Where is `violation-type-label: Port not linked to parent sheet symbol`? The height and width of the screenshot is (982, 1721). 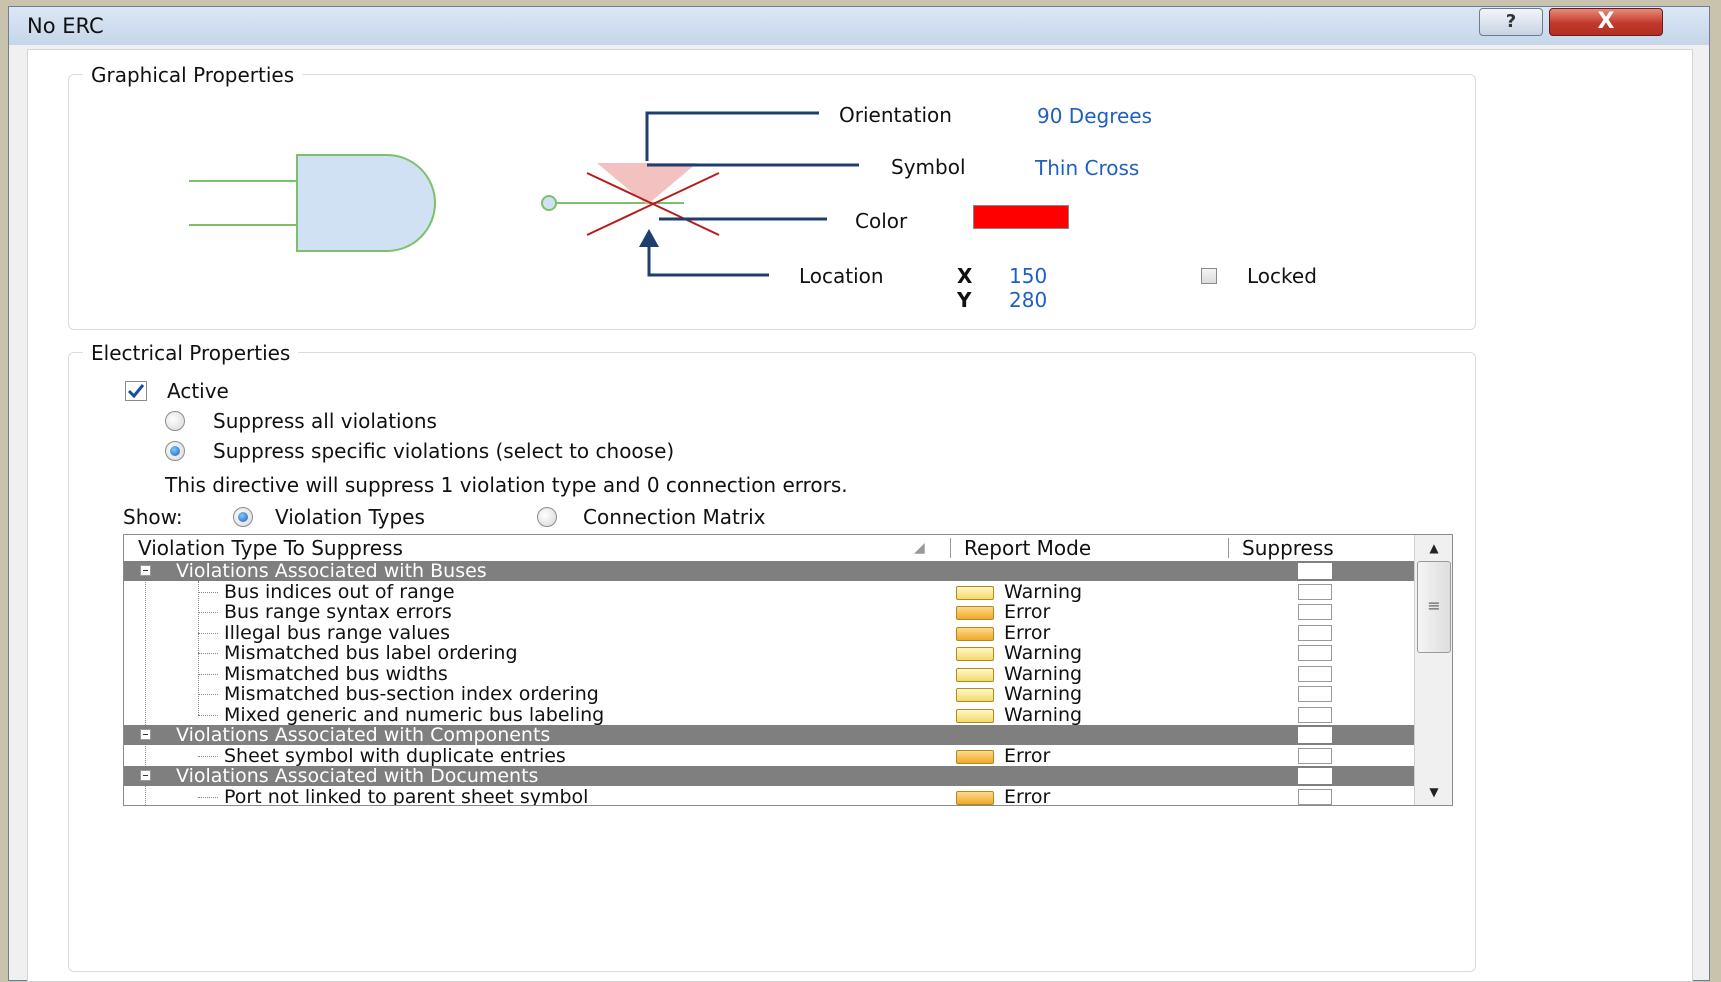
violation-type-label: Port not linked to parent sheet symbol is located at coordinates (406, 795).